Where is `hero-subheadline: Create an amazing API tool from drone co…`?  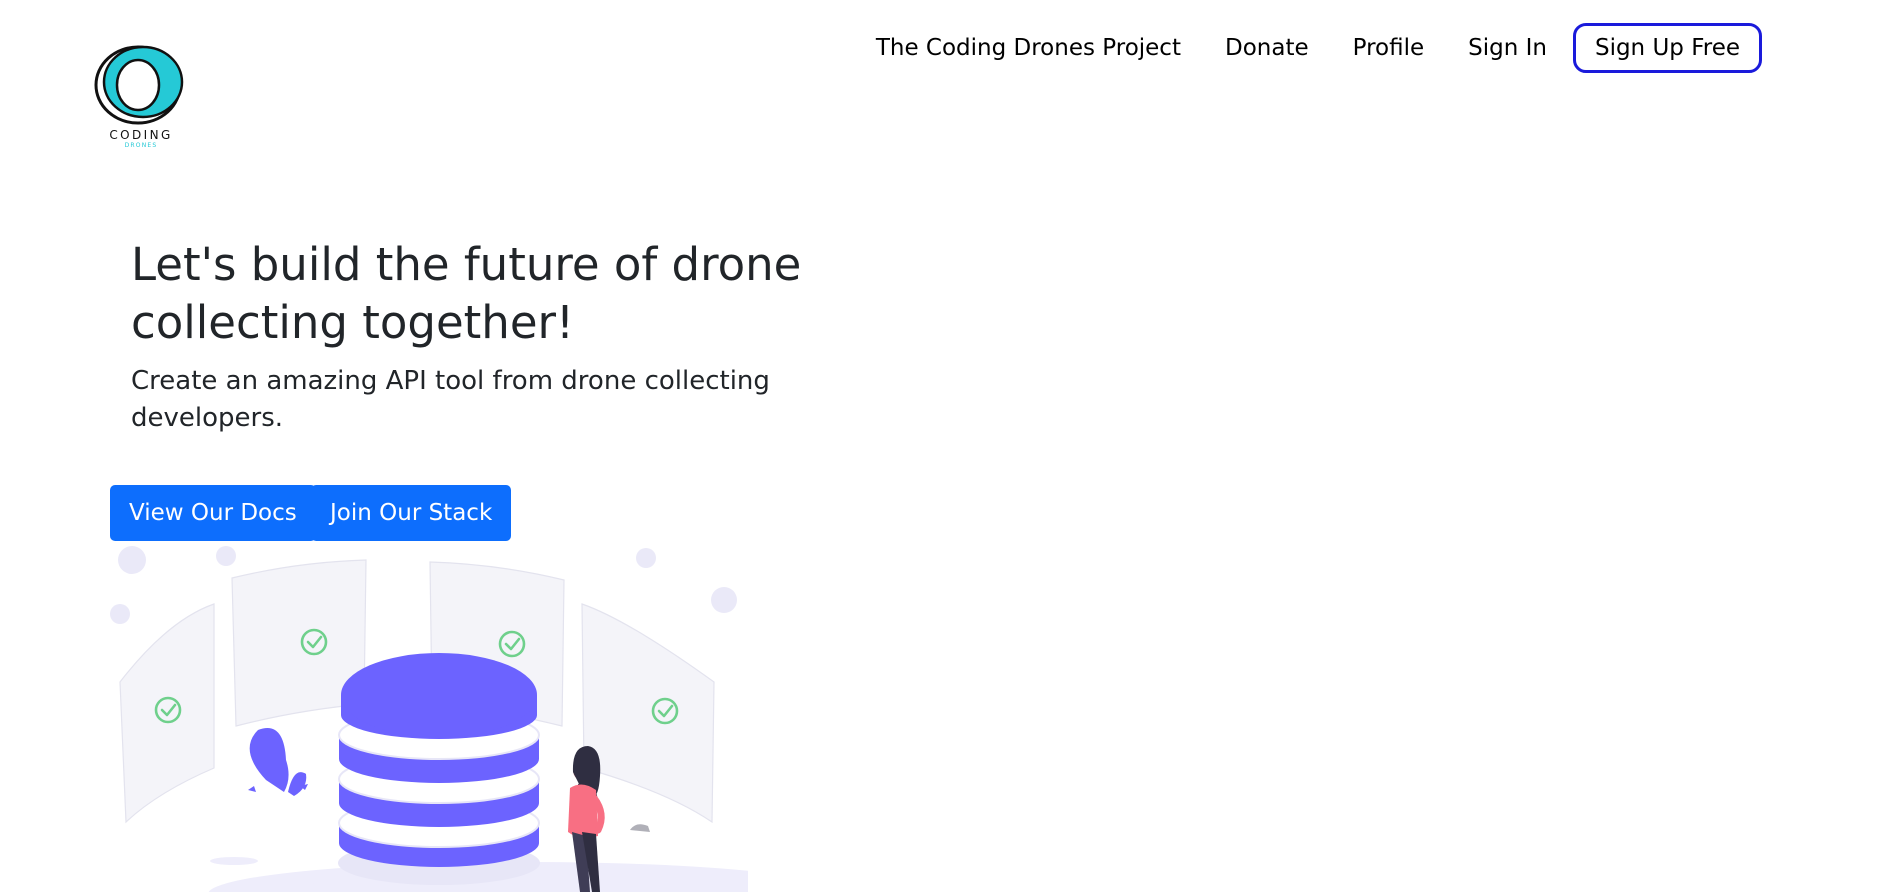
hero-subheadline: Create an amazing API tool from drone co… is located at coordinates (450, 399).